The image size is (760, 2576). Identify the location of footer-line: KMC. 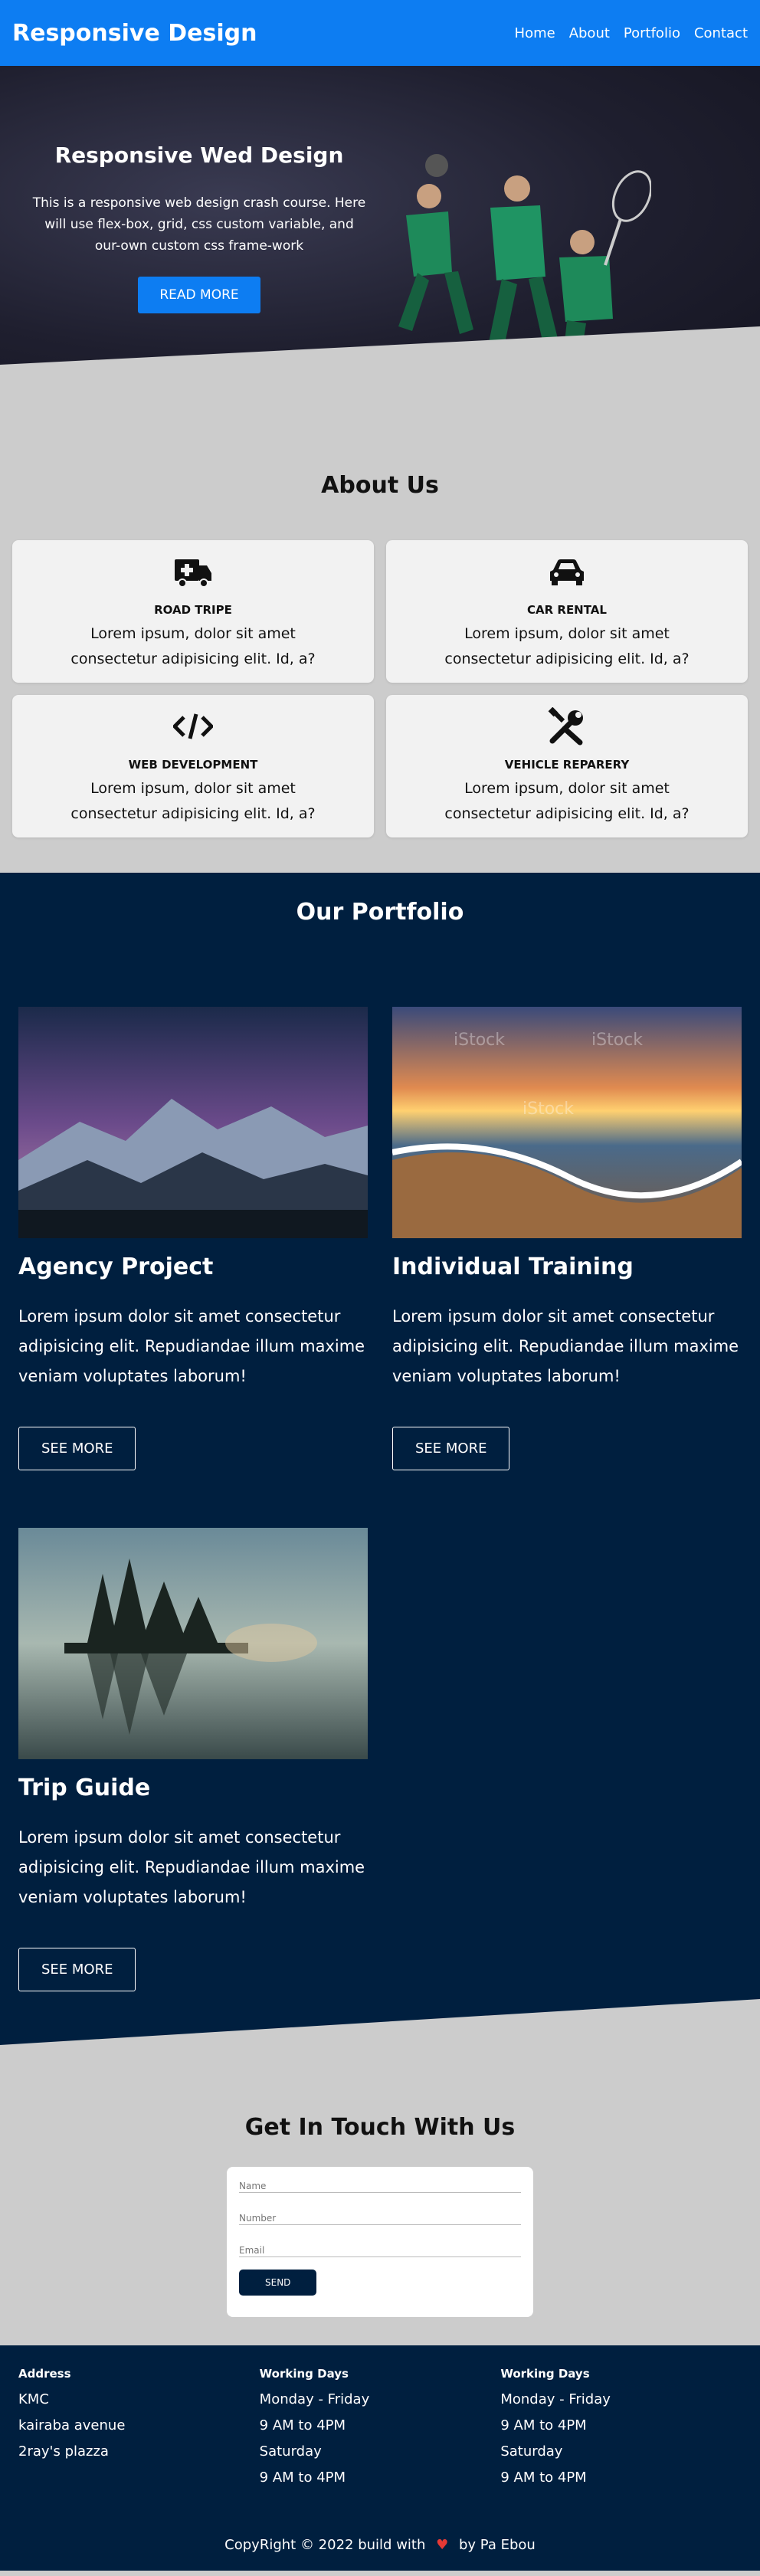
(33, 2399).